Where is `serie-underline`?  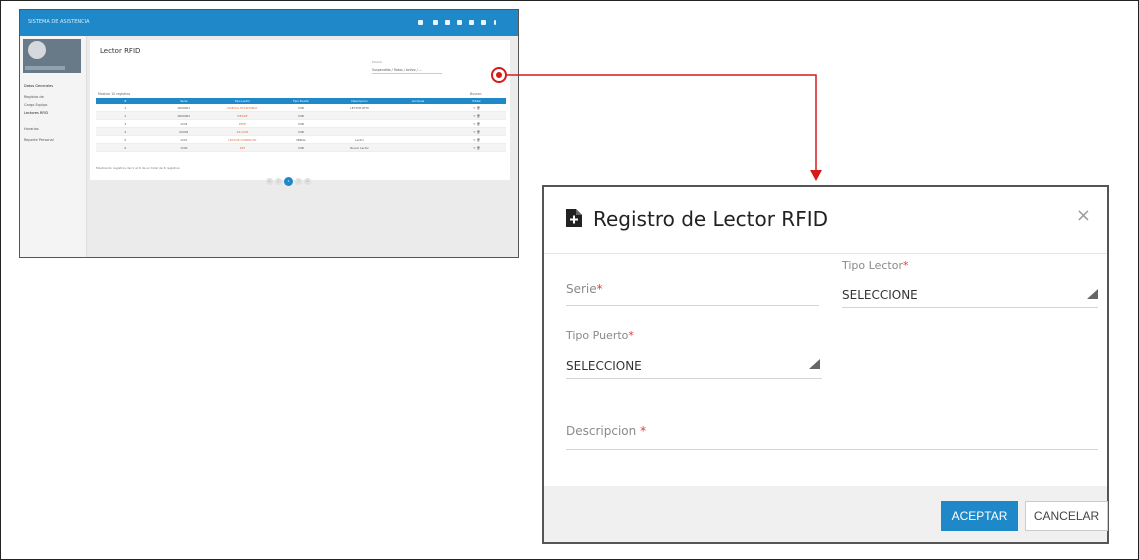 serie-underline is located at coordinates (692, 305).